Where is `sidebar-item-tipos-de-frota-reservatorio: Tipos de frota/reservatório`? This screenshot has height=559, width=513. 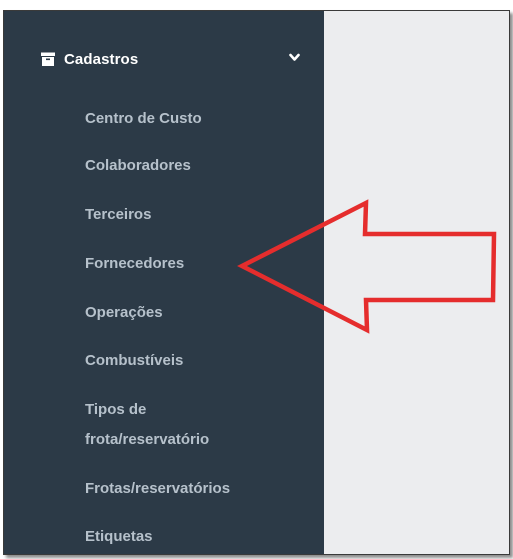
sidebar-item-tipos-de-frota-reservatorio: Tipos de frota/reservatório is located at coordinates (172, 425).